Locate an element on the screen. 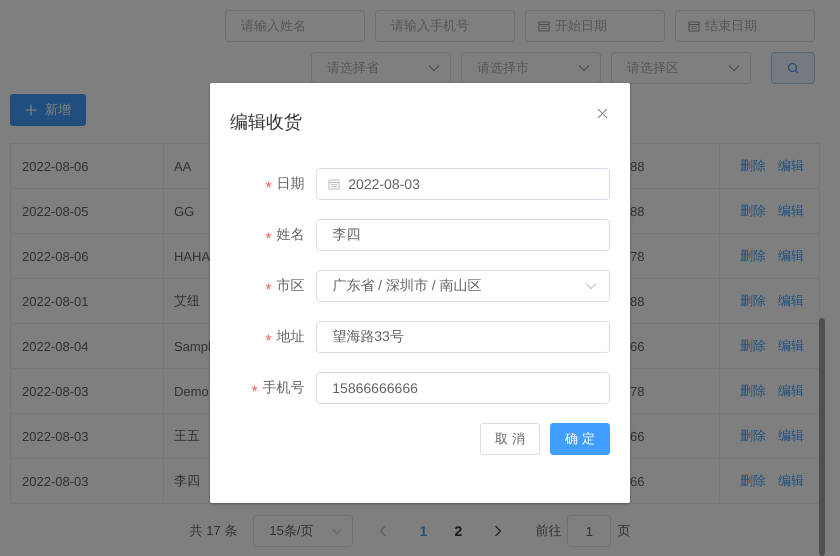  search-button is located at coordinates (793, 68).